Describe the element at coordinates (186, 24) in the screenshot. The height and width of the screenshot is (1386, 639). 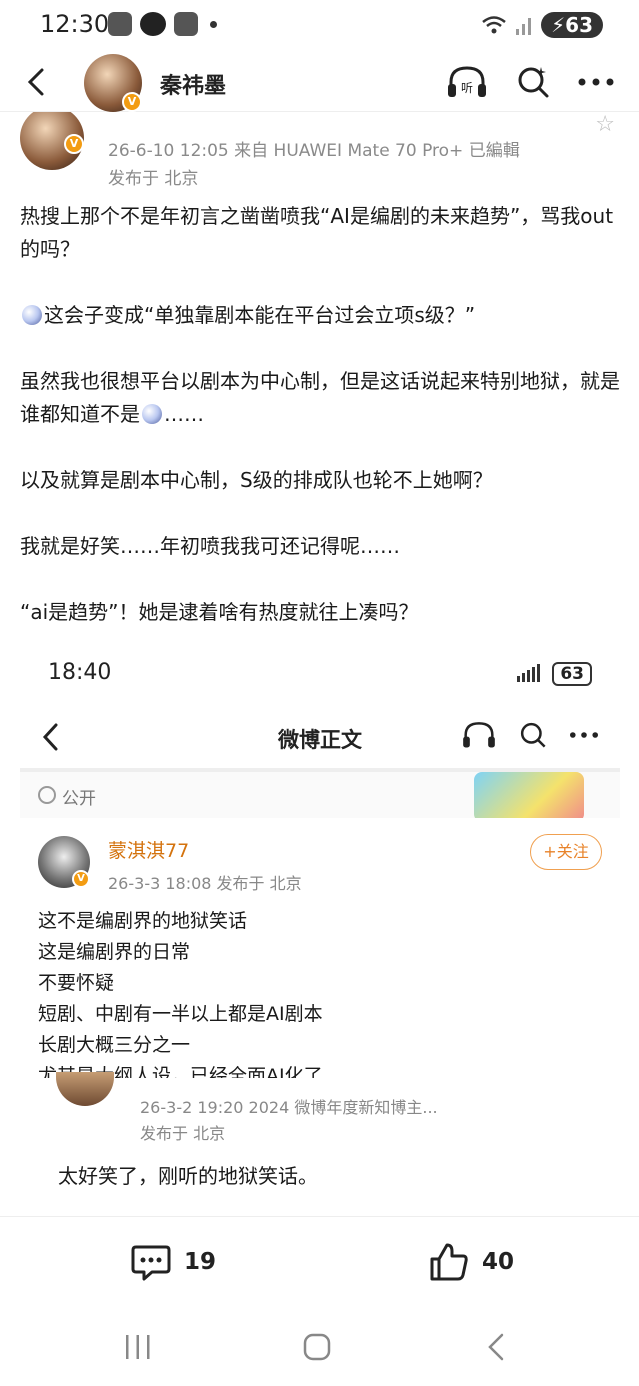
I see `assistant-icon` at that location.